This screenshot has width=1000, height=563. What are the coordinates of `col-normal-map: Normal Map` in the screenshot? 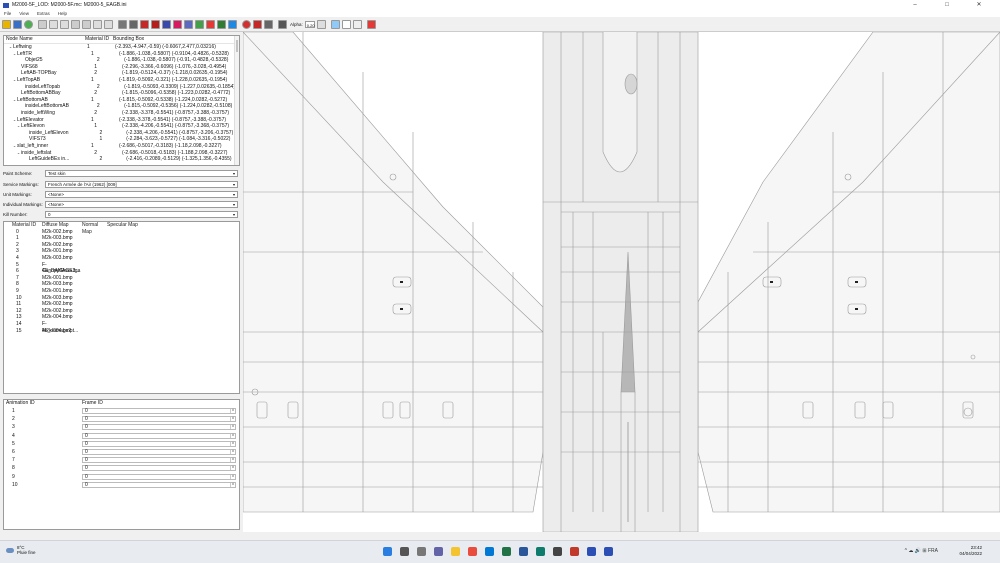 It's located at (94, 228).